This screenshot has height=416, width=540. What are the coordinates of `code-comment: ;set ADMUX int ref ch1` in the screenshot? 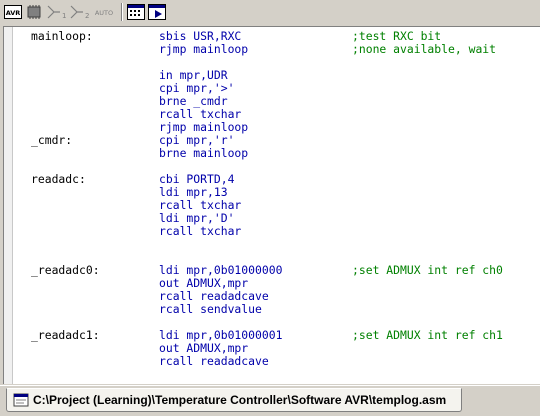 It's located at (427, 335).